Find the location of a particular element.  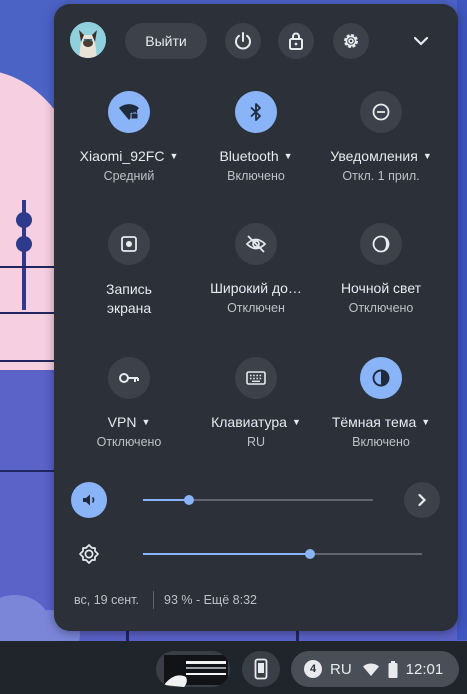

holding-space-button is located at coordinates (193, 669).